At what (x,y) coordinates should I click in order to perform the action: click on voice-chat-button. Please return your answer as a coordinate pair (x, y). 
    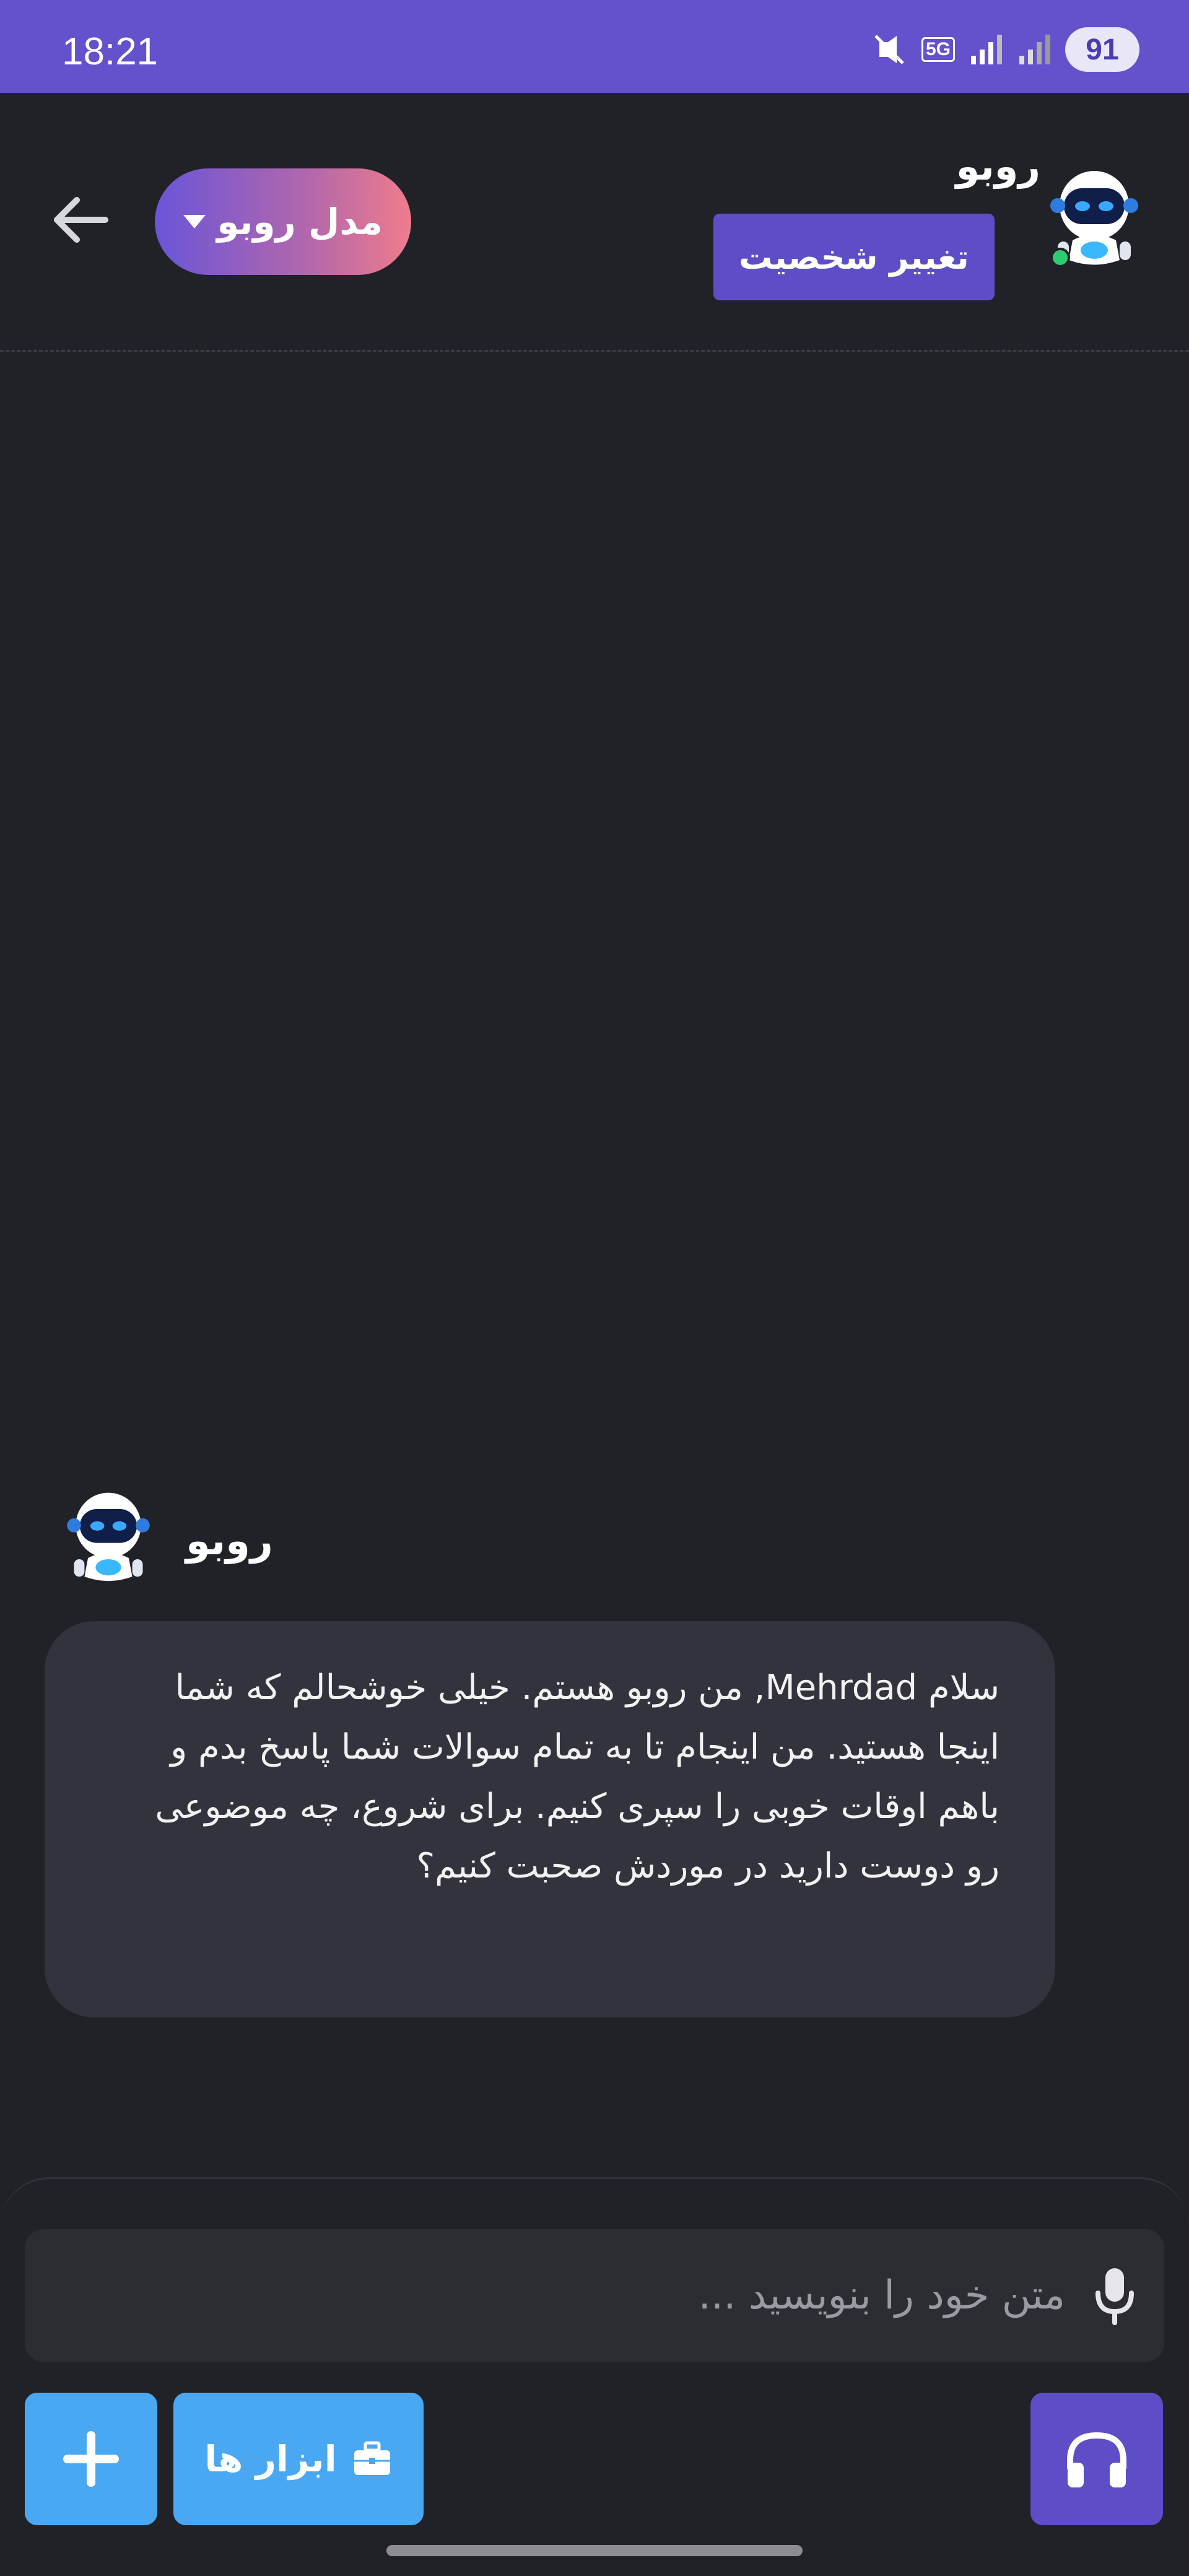
    Looking at the image, I should click on (1096, 2459).